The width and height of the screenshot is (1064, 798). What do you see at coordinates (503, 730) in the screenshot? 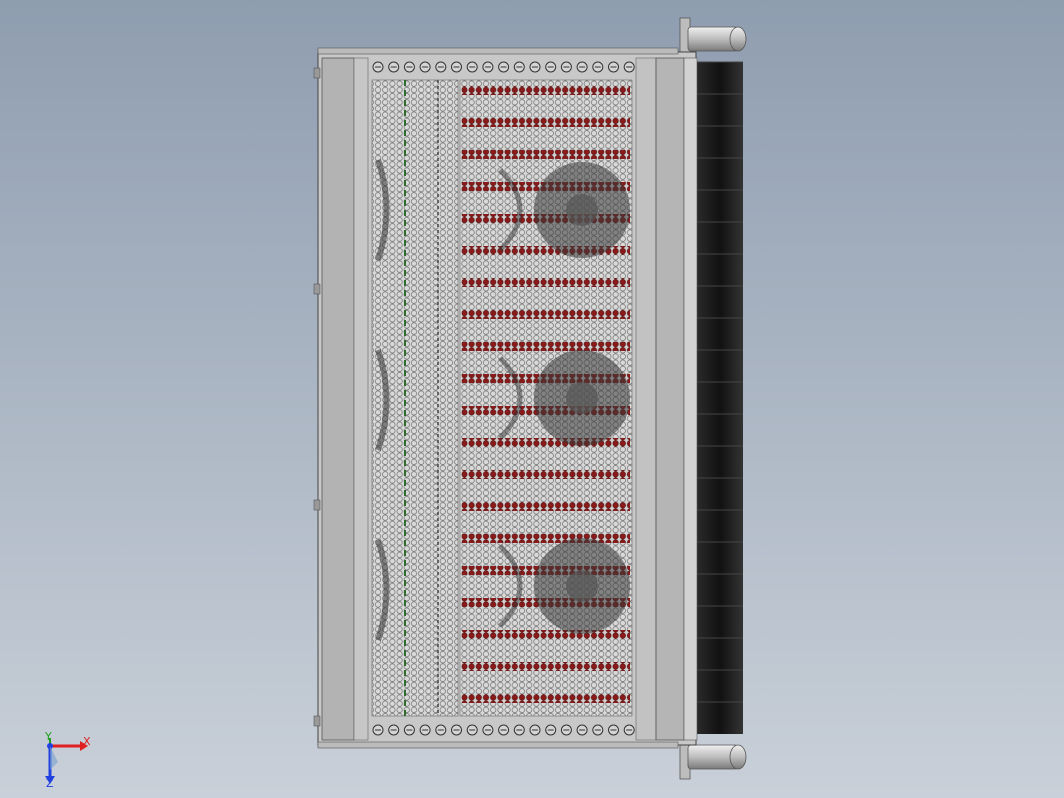
I see `screw-row-bottom` at bounding box center [503, 730].